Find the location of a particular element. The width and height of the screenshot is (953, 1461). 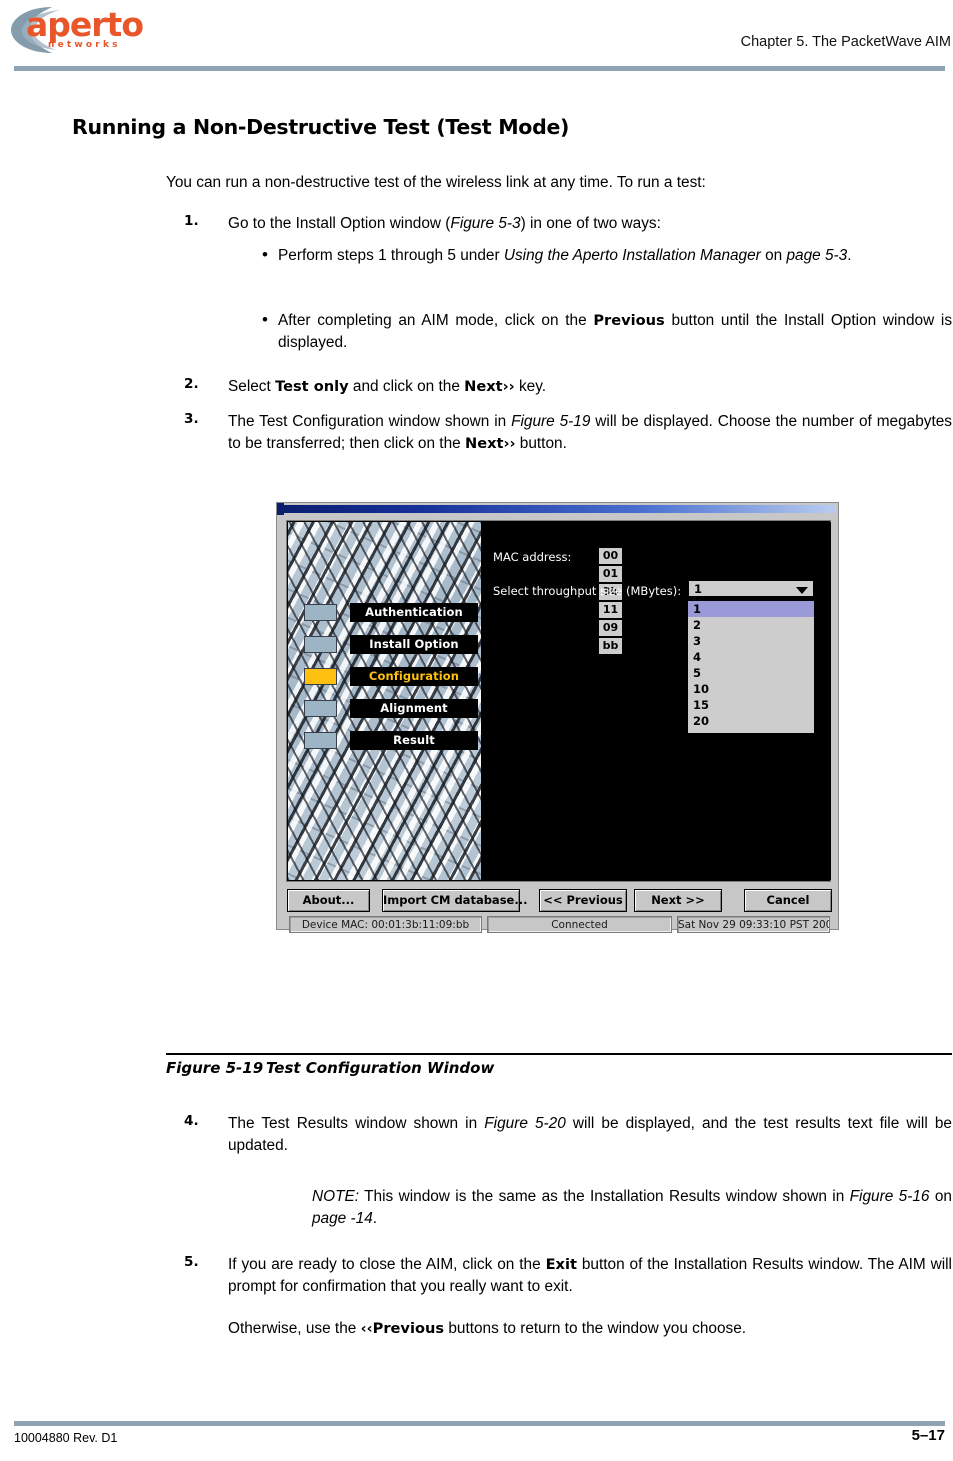

step-number: 3. is located at coordinates (191, 419).